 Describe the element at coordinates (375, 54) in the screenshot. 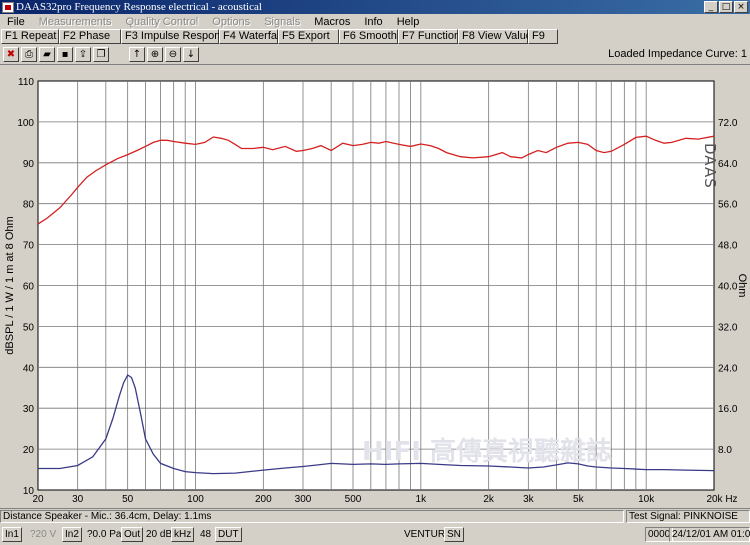

I see `toolbar: Loaded Impedance Curve: 1 ✖ ⎙ ▰ ▪ ⇪ ❐ ↑ ⊕ ⊖ ↓` at that location.